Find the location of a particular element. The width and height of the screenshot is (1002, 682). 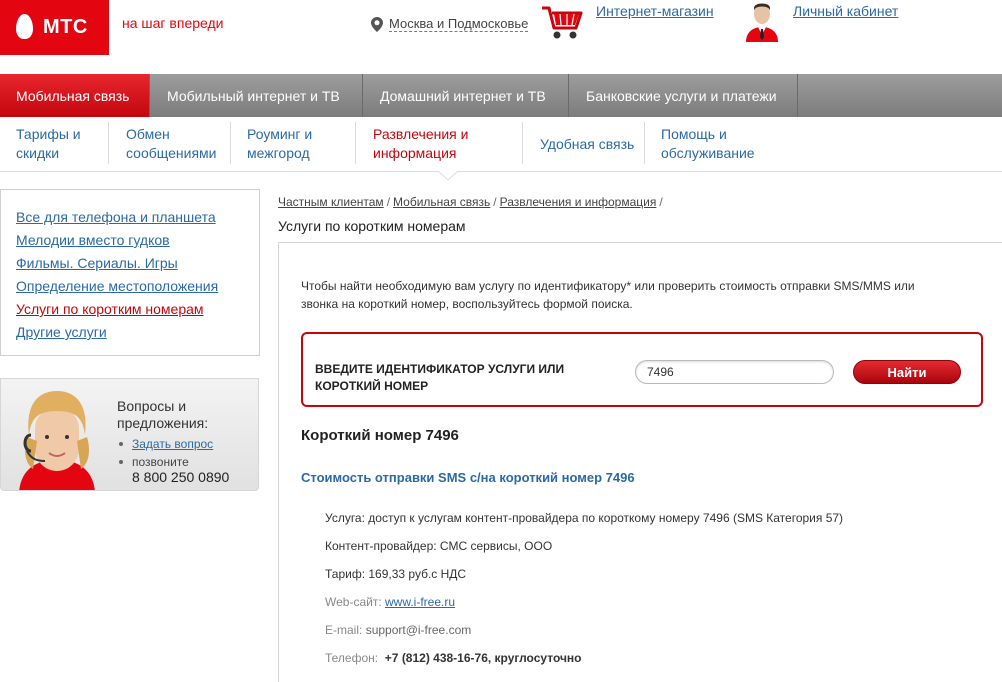

topnav-item-home-internet: Домашний интернет и ТВ is located at coordinates (466, 95).